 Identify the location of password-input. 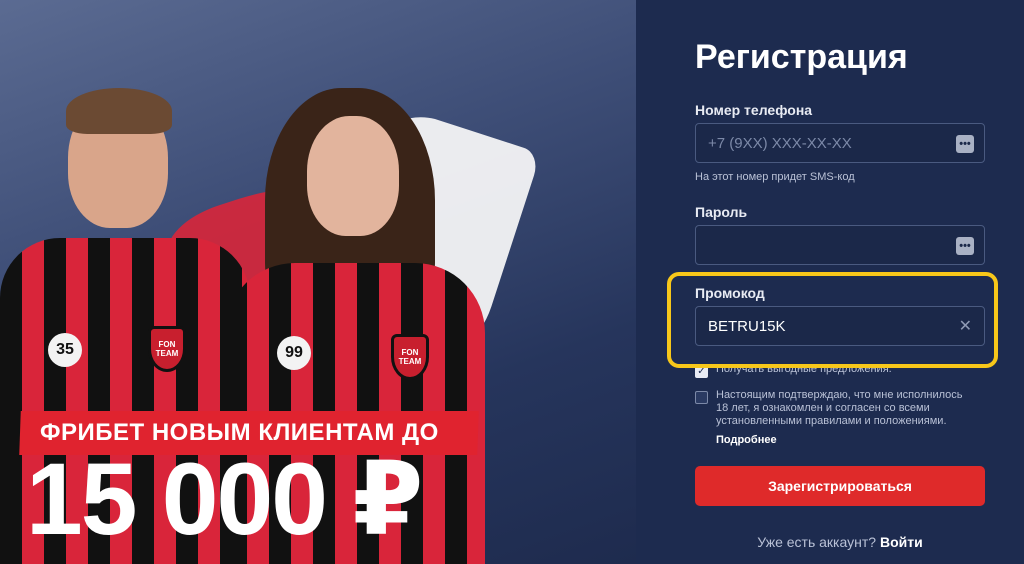
(828, 245).